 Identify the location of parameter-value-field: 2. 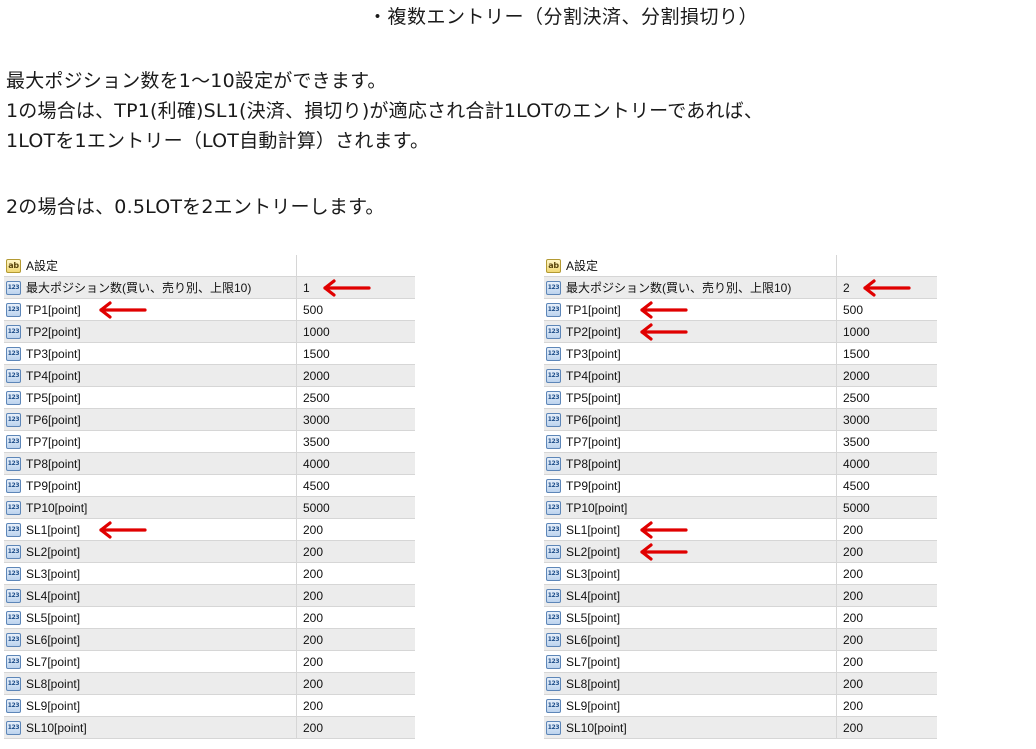
(887, 287).